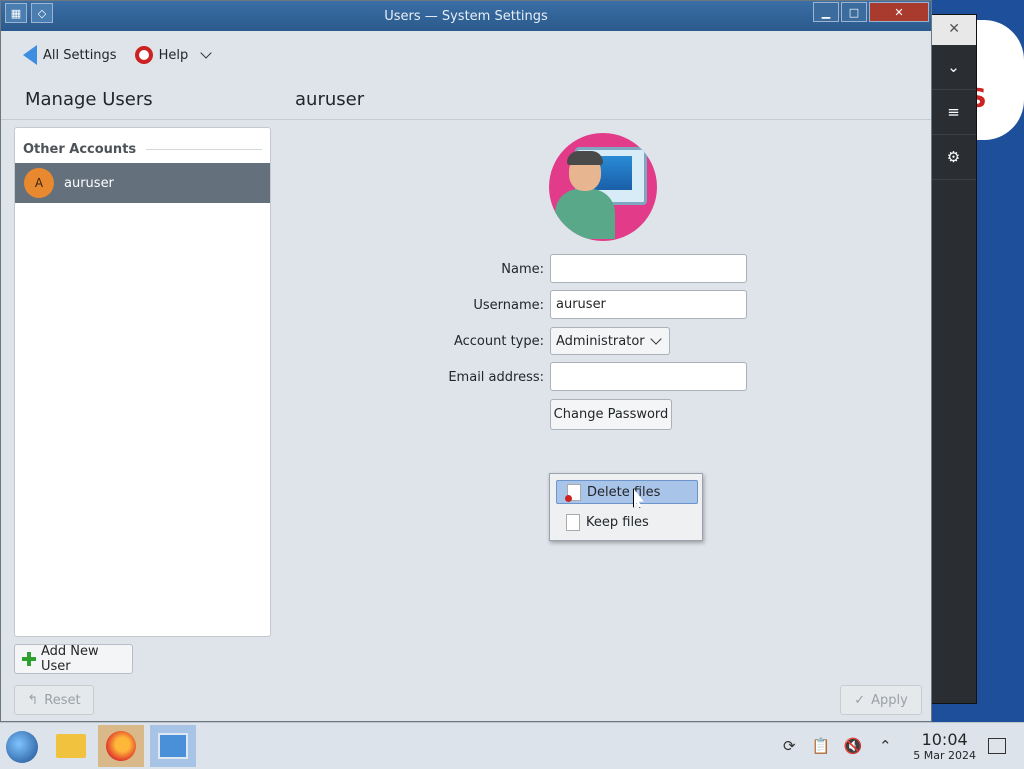  I want to click on name-label: Name:, so click(522, 269).